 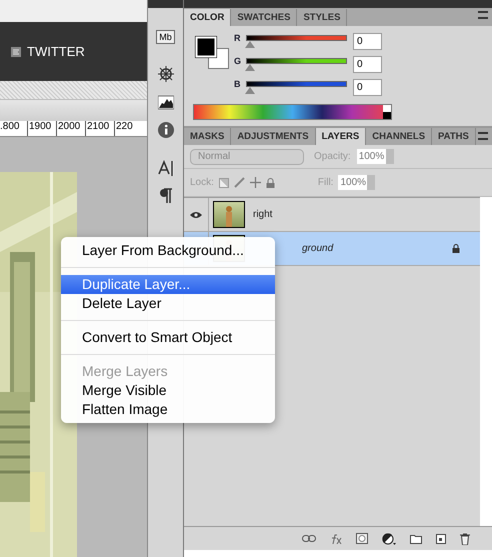 What do you see at coordinates (41, 128) in the screenshot?
I see `ruler-label: 1900` at bounding box center [41, 128].